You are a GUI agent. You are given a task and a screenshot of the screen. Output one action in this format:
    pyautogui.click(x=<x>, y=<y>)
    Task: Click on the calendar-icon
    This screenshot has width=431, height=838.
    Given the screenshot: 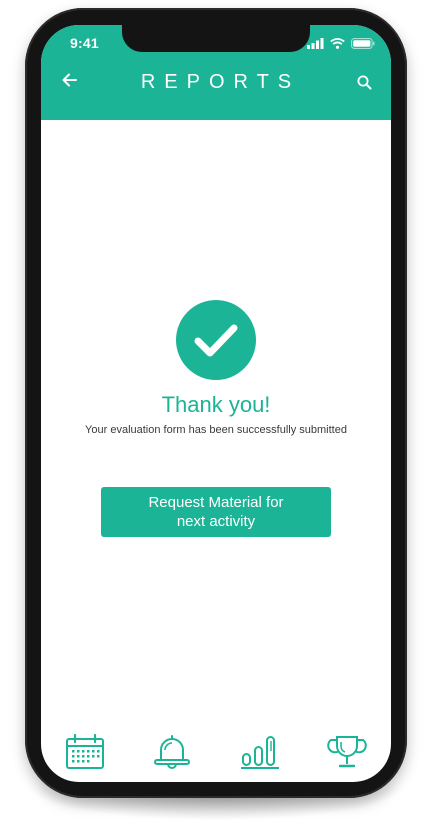 What is the action you would take?
    pyautogui.click(x=84, y=751)
    